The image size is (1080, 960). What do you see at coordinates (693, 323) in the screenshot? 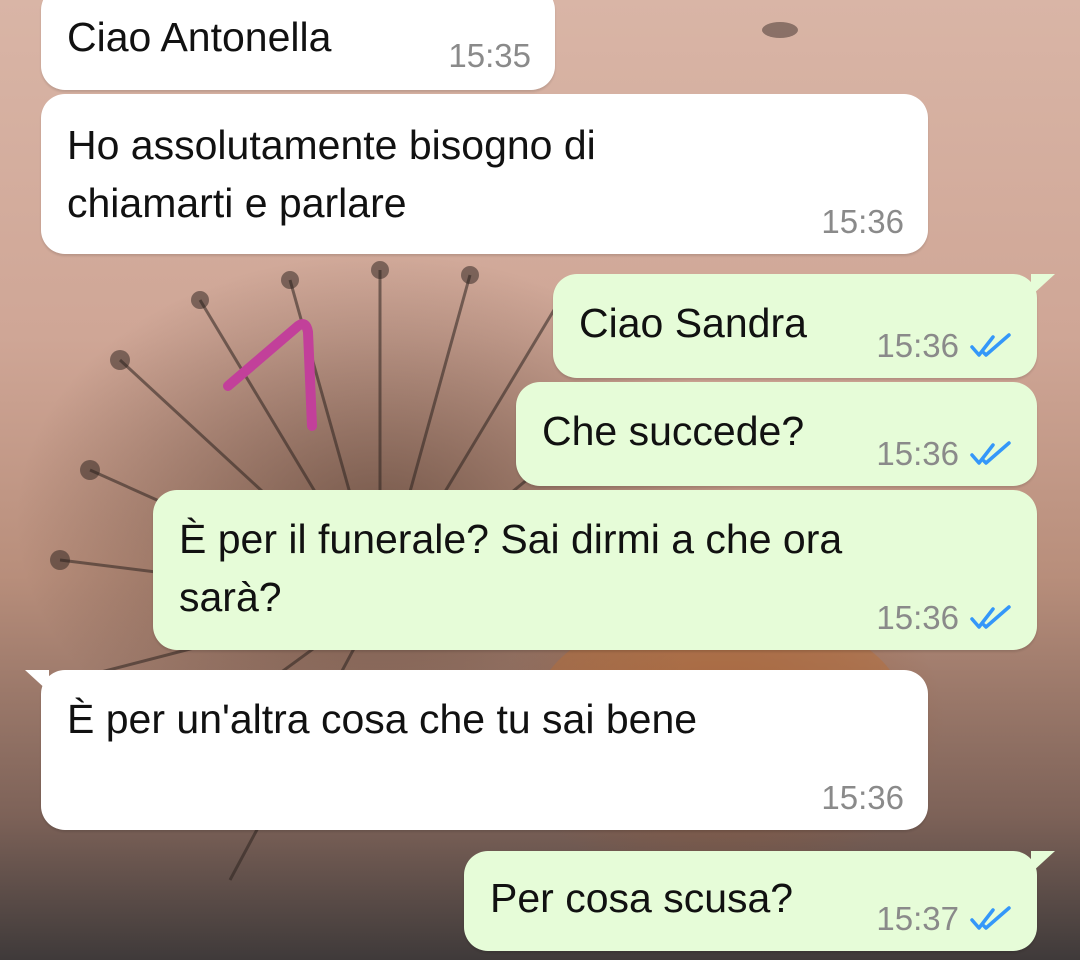
I see `message-text: Ciao Sandra` at bounding box center [693, 323].